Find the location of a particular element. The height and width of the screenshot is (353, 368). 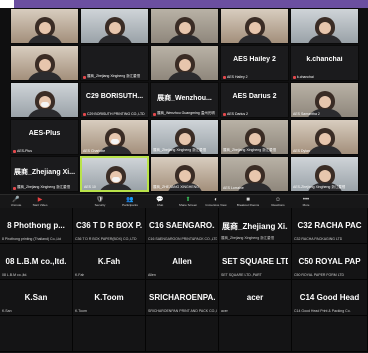

unmute-button: 🎤 Unmute is located at coordinates (16, 202).